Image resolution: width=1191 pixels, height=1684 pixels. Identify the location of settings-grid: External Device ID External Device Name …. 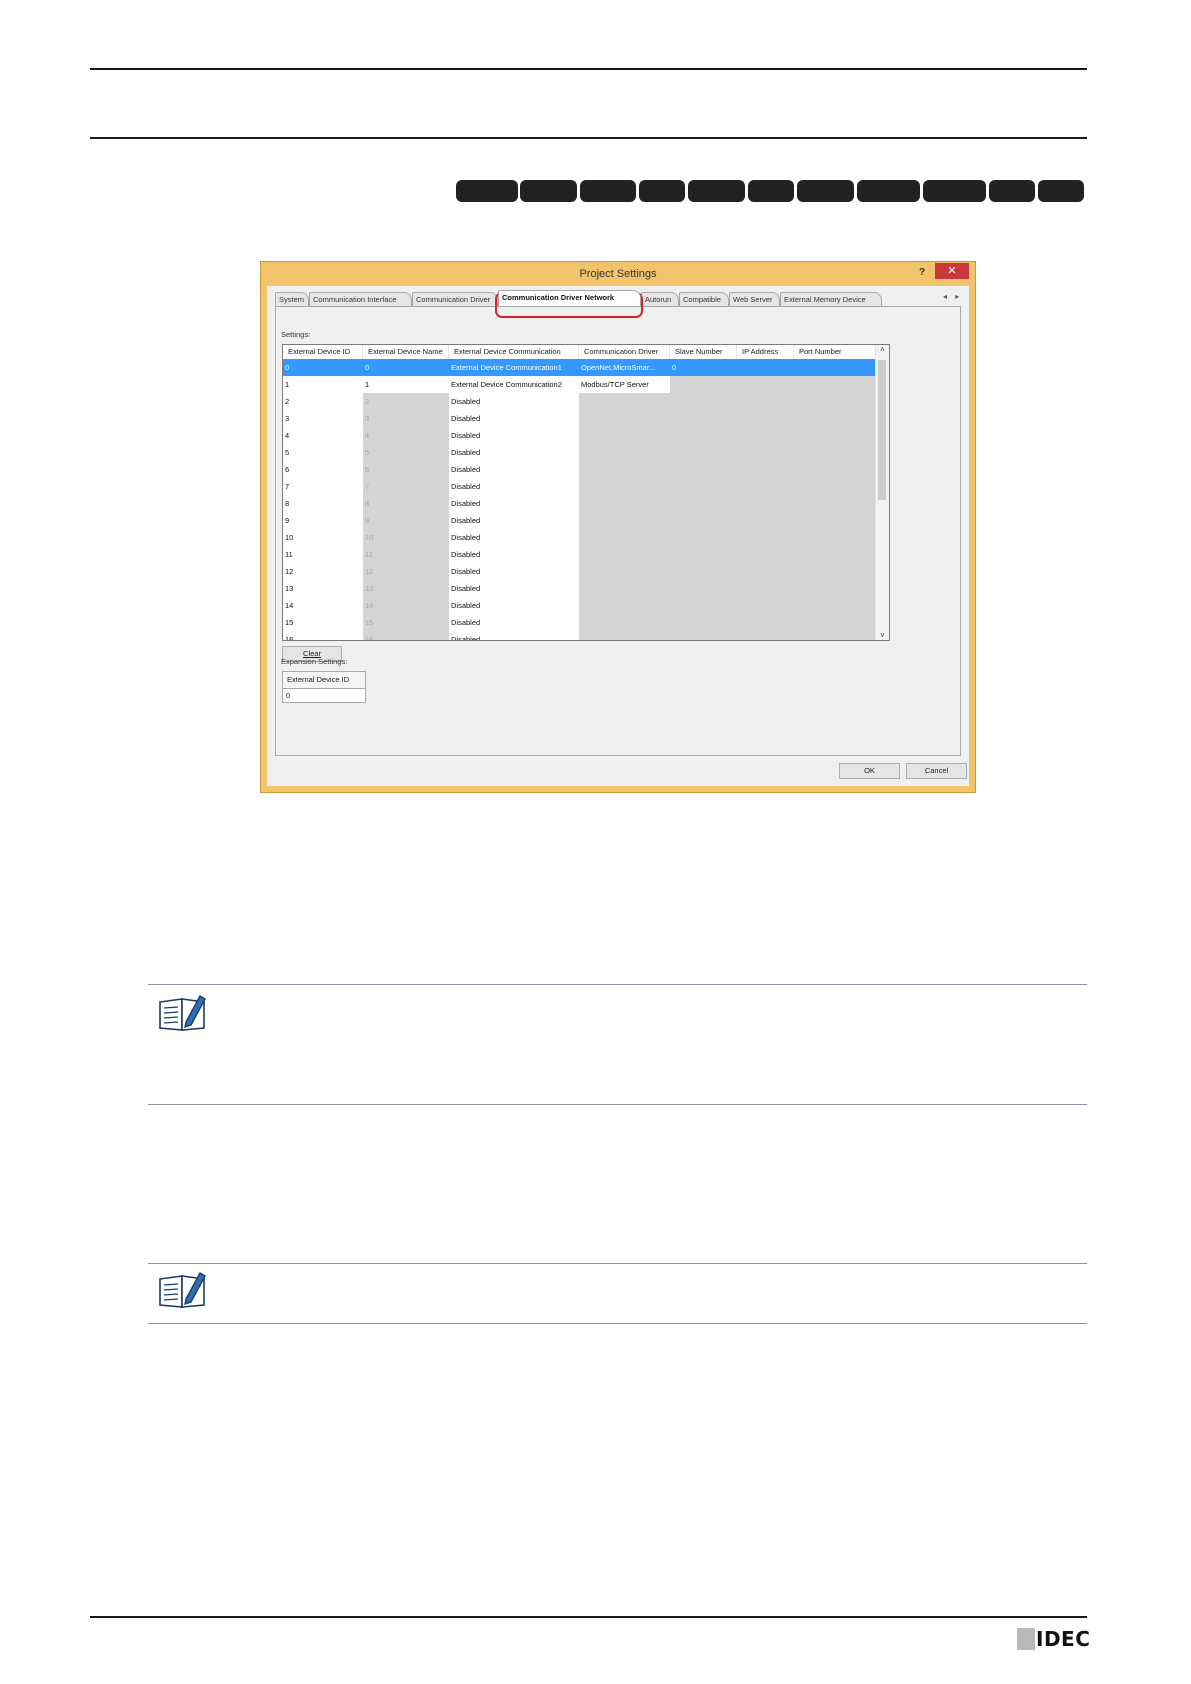
(586, 492).